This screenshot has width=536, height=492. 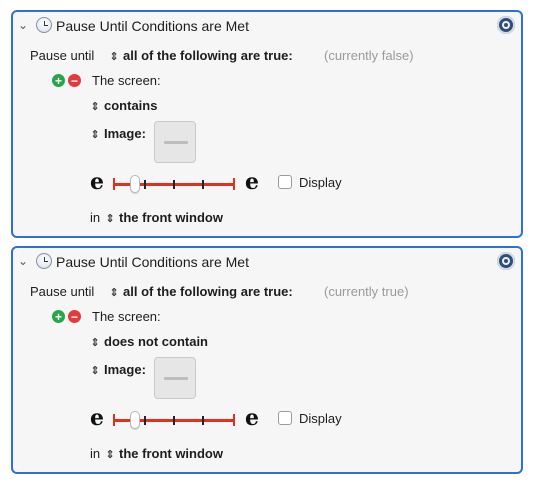 What do you see at coordinates (366, 291) in the screenshot?
I see `condition-status: (currently true)` at bounding box center [366, 291].